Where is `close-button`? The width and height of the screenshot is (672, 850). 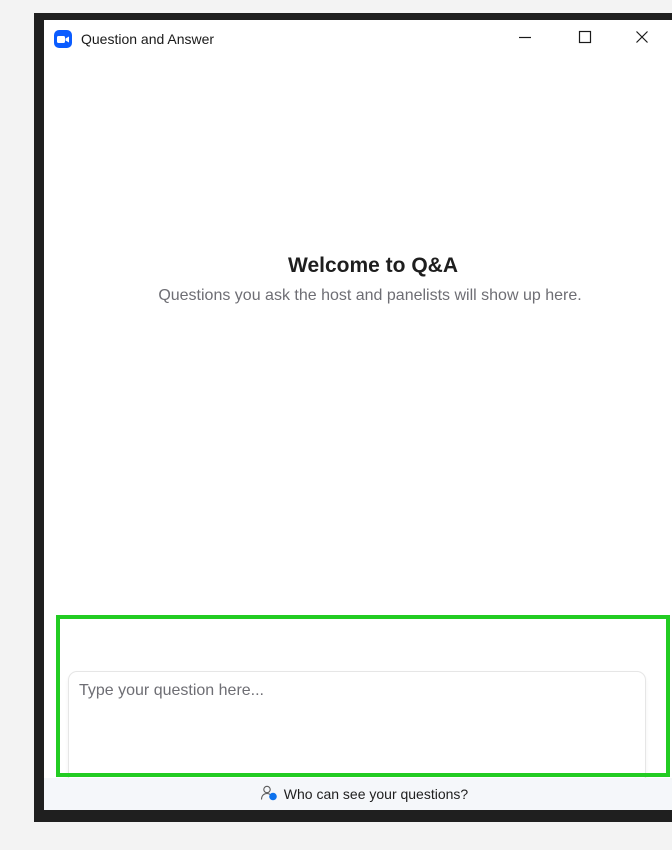
close-button is located at coordinates (642, 39).